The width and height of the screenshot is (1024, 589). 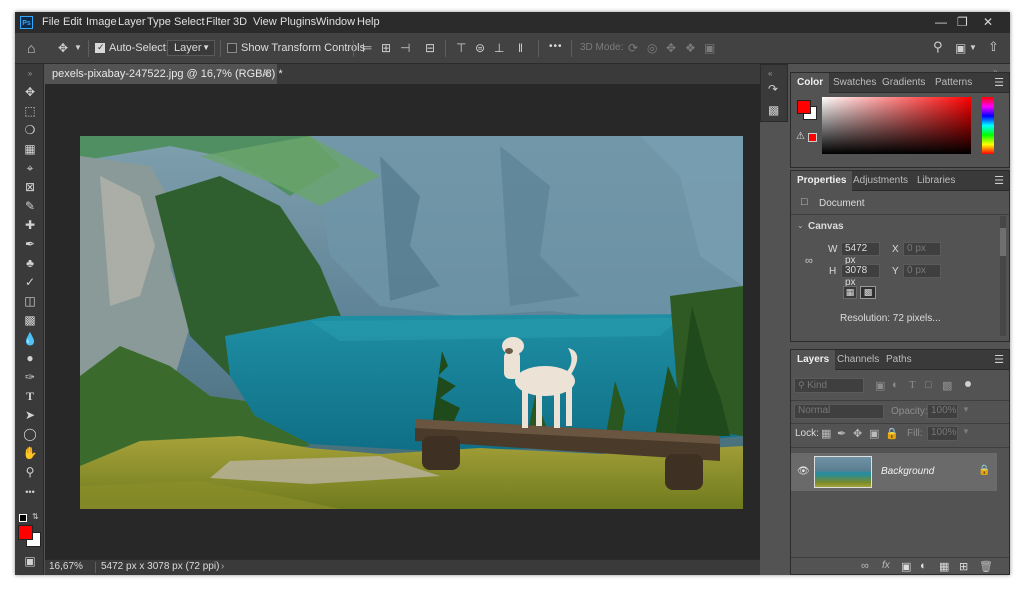 I want to click on visibility-eye-icon: 👁, so click(x=803, y=471).